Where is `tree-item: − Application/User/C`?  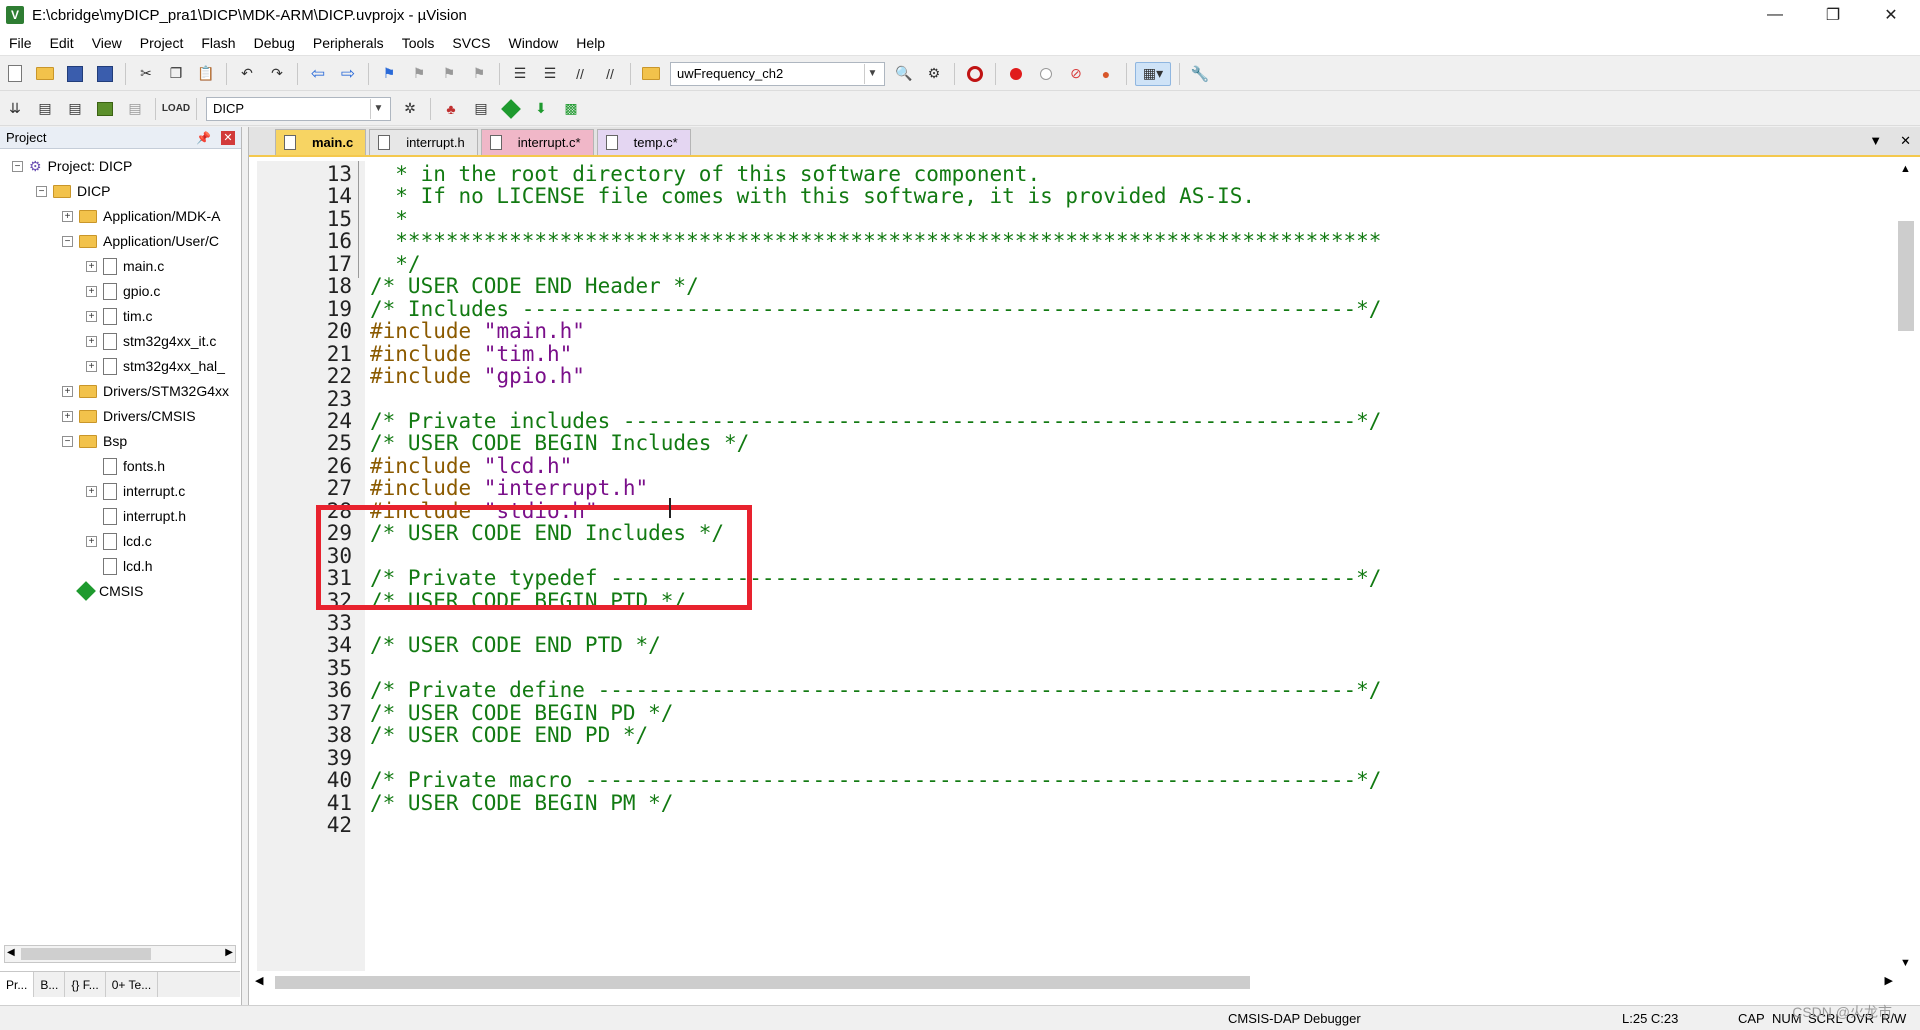 tree-item: − Application/User/C is located at coordinates (140, 241).